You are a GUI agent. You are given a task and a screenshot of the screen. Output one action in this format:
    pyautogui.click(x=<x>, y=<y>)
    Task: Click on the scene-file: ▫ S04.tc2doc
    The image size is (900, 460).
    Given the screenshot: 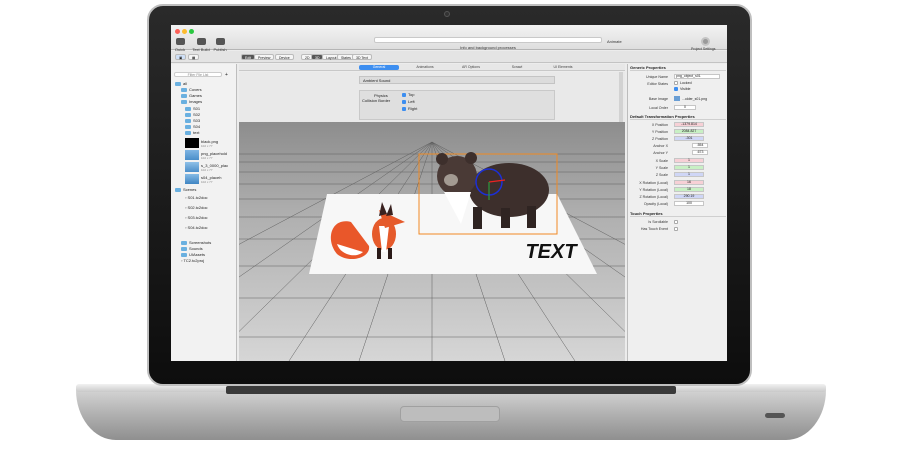 What is the action you would take?
    pyautogui.click(x=196, y=228)
    